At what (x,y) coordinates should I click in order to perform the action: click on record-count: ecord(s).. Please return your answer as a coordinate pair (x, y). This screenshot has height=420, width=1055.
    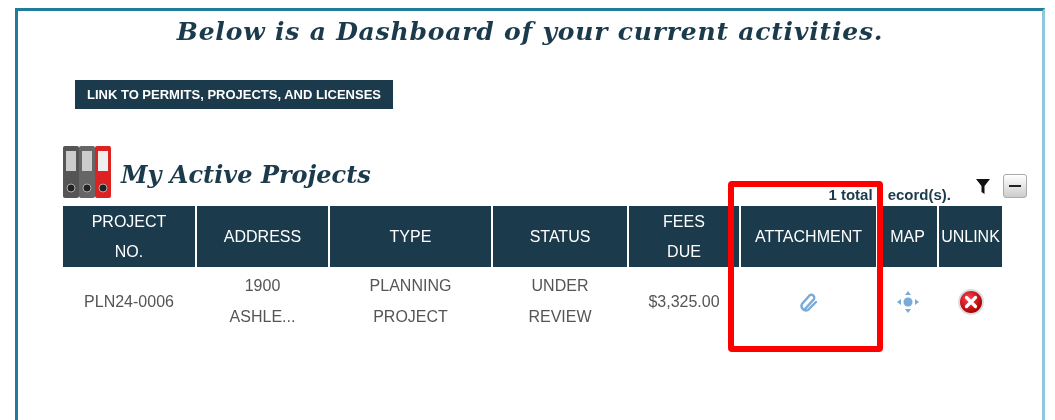
    Looking at the image, I should click on (919, 195).